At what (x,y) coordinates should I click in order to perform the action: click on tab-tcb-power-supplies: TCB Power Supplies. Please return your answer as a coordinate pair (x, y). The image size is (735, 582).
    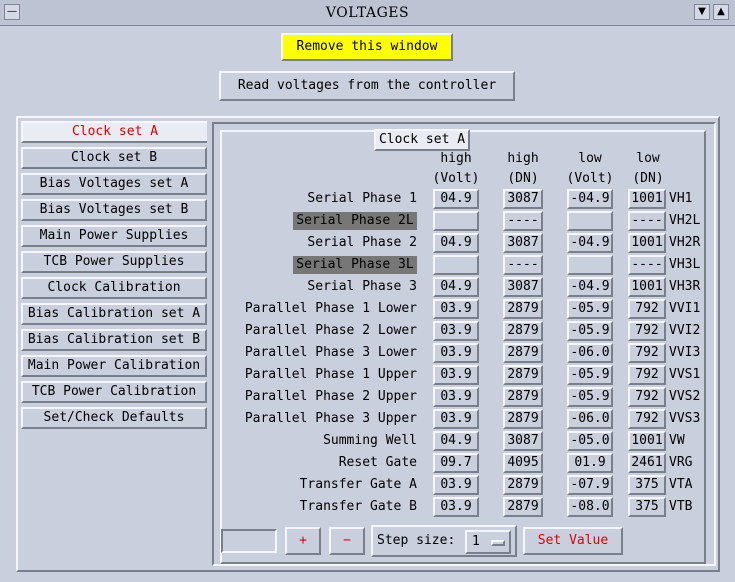
    Looking at the image, I should click on (114, 262).